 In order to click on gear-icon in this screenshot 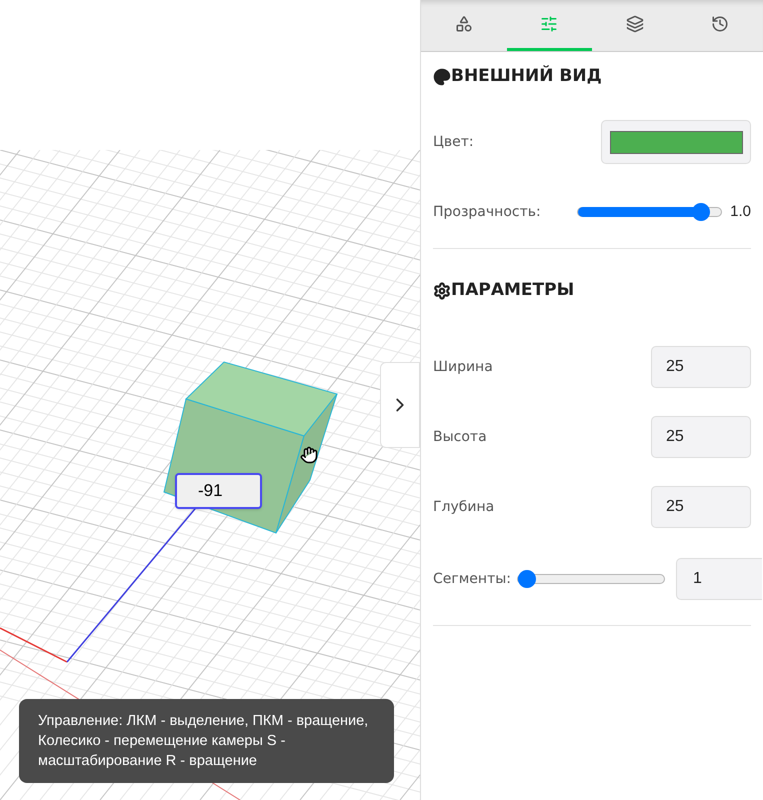, I will do `click(442, 291)`.